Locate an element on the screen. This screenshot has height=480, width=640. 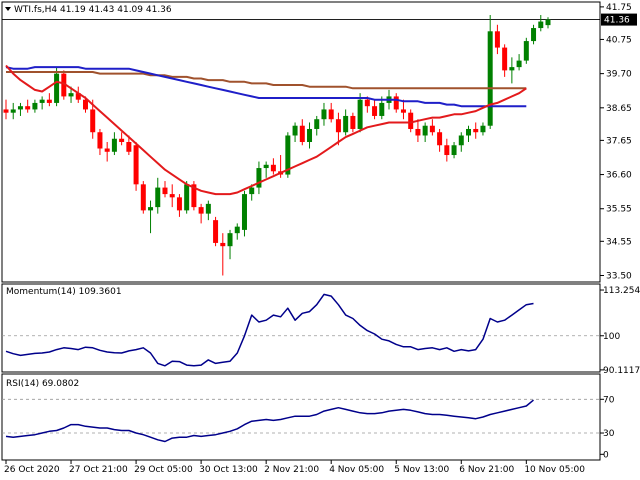
momentum-axis-label: 100 is located at coordinates (611, 337).